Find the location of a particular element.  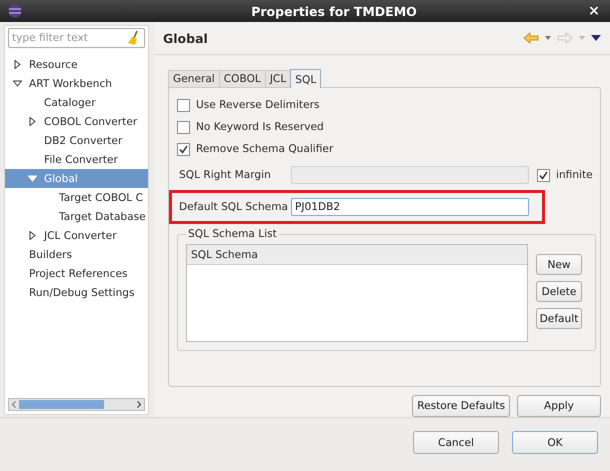

checkbox-label: No Keyword Is Reserved is located at coordinates (260, 127).